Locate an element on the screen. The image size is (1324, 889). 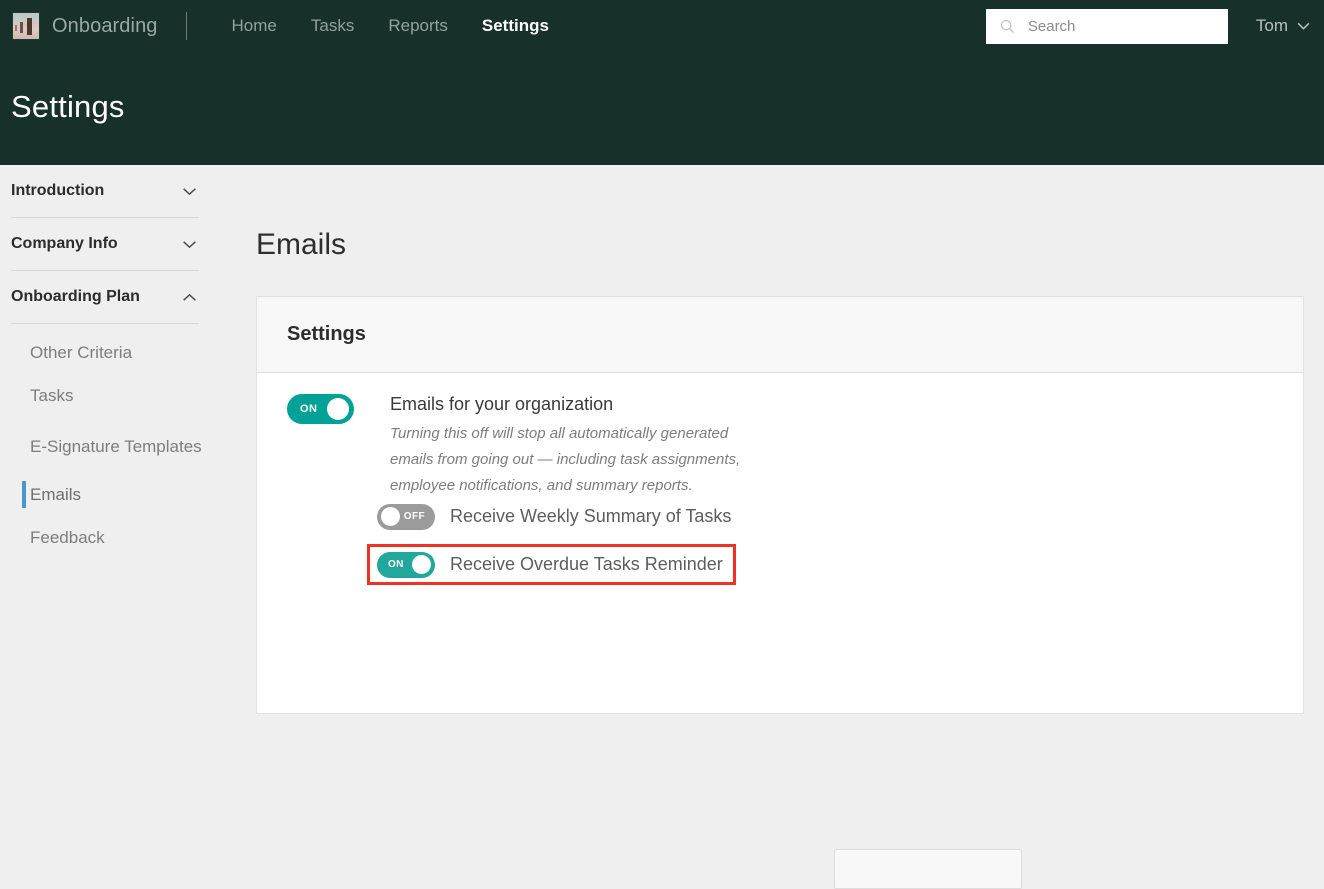
nav-link-tasks: Tasks is located at coordinates (332, 26).